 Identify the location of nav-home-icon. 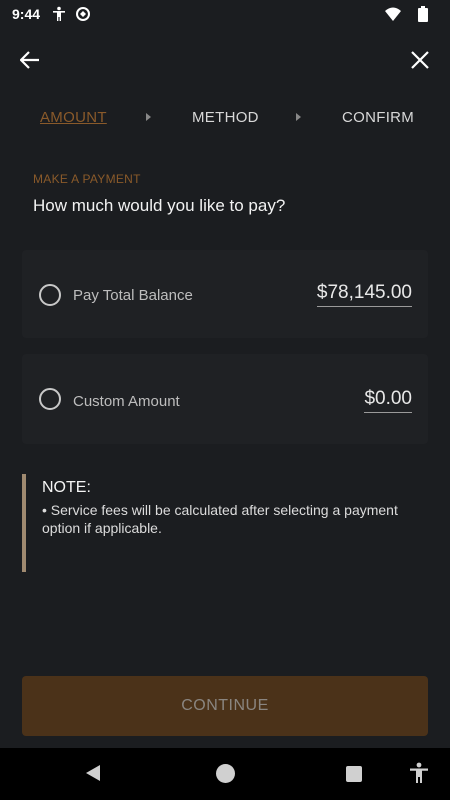
(225, 773).